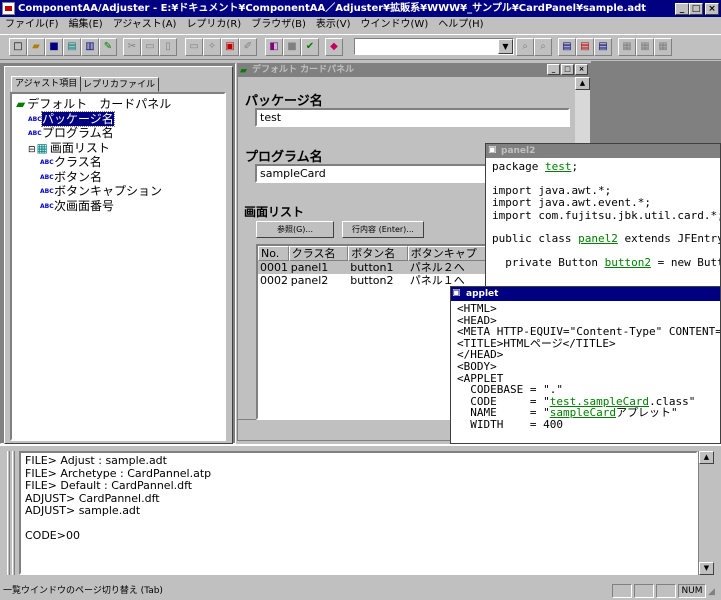 Image resolution: width=721 pixels, height=600 pixels. What do you see at coordinates (118, 133) in the screenshot?
I see `tree-item: ABCプログラム名` at bounding box center [118, 133].